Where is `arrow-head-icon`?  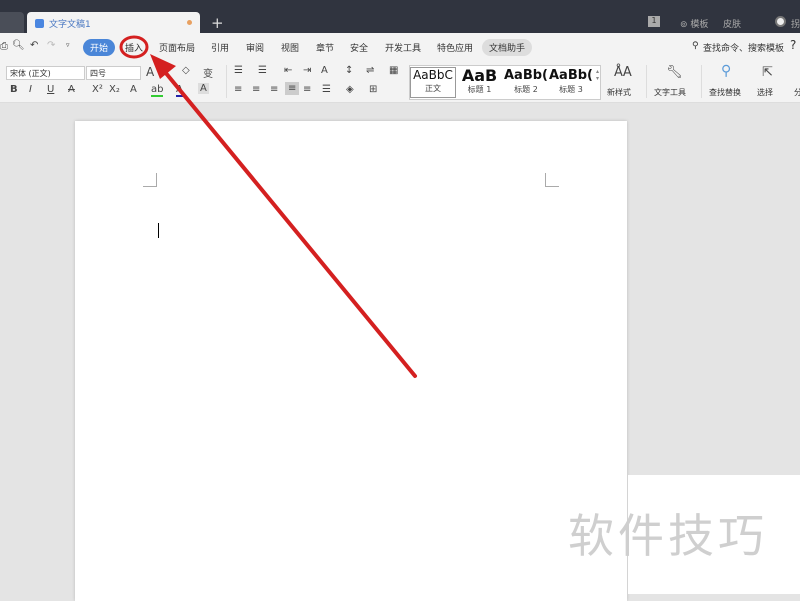 arrow-head-icon is located at coordinates (163, 66).